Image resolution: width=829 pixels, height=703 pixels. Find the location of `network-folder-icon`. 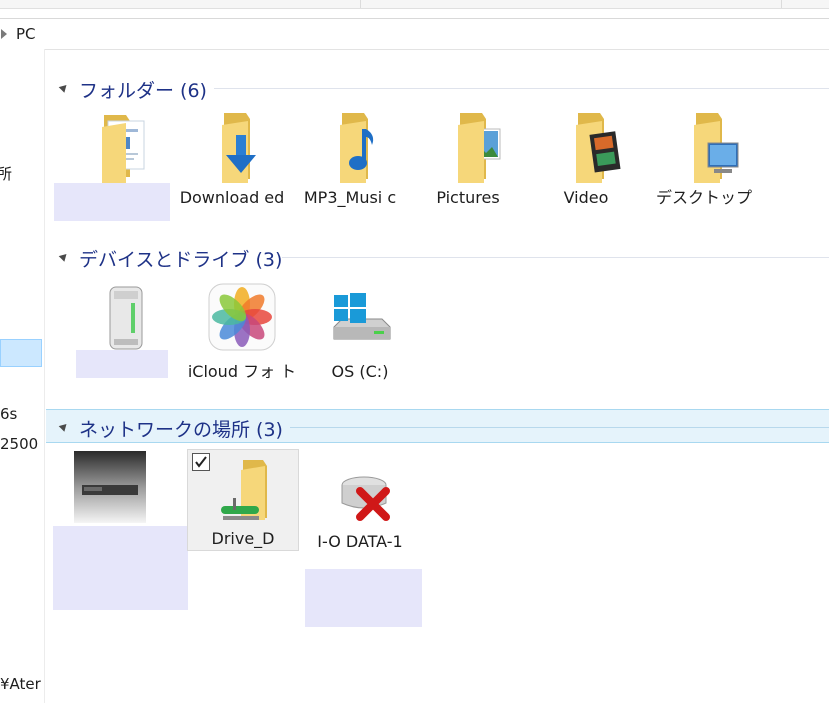

network-folder-icon is located at coordinates (243, 492).